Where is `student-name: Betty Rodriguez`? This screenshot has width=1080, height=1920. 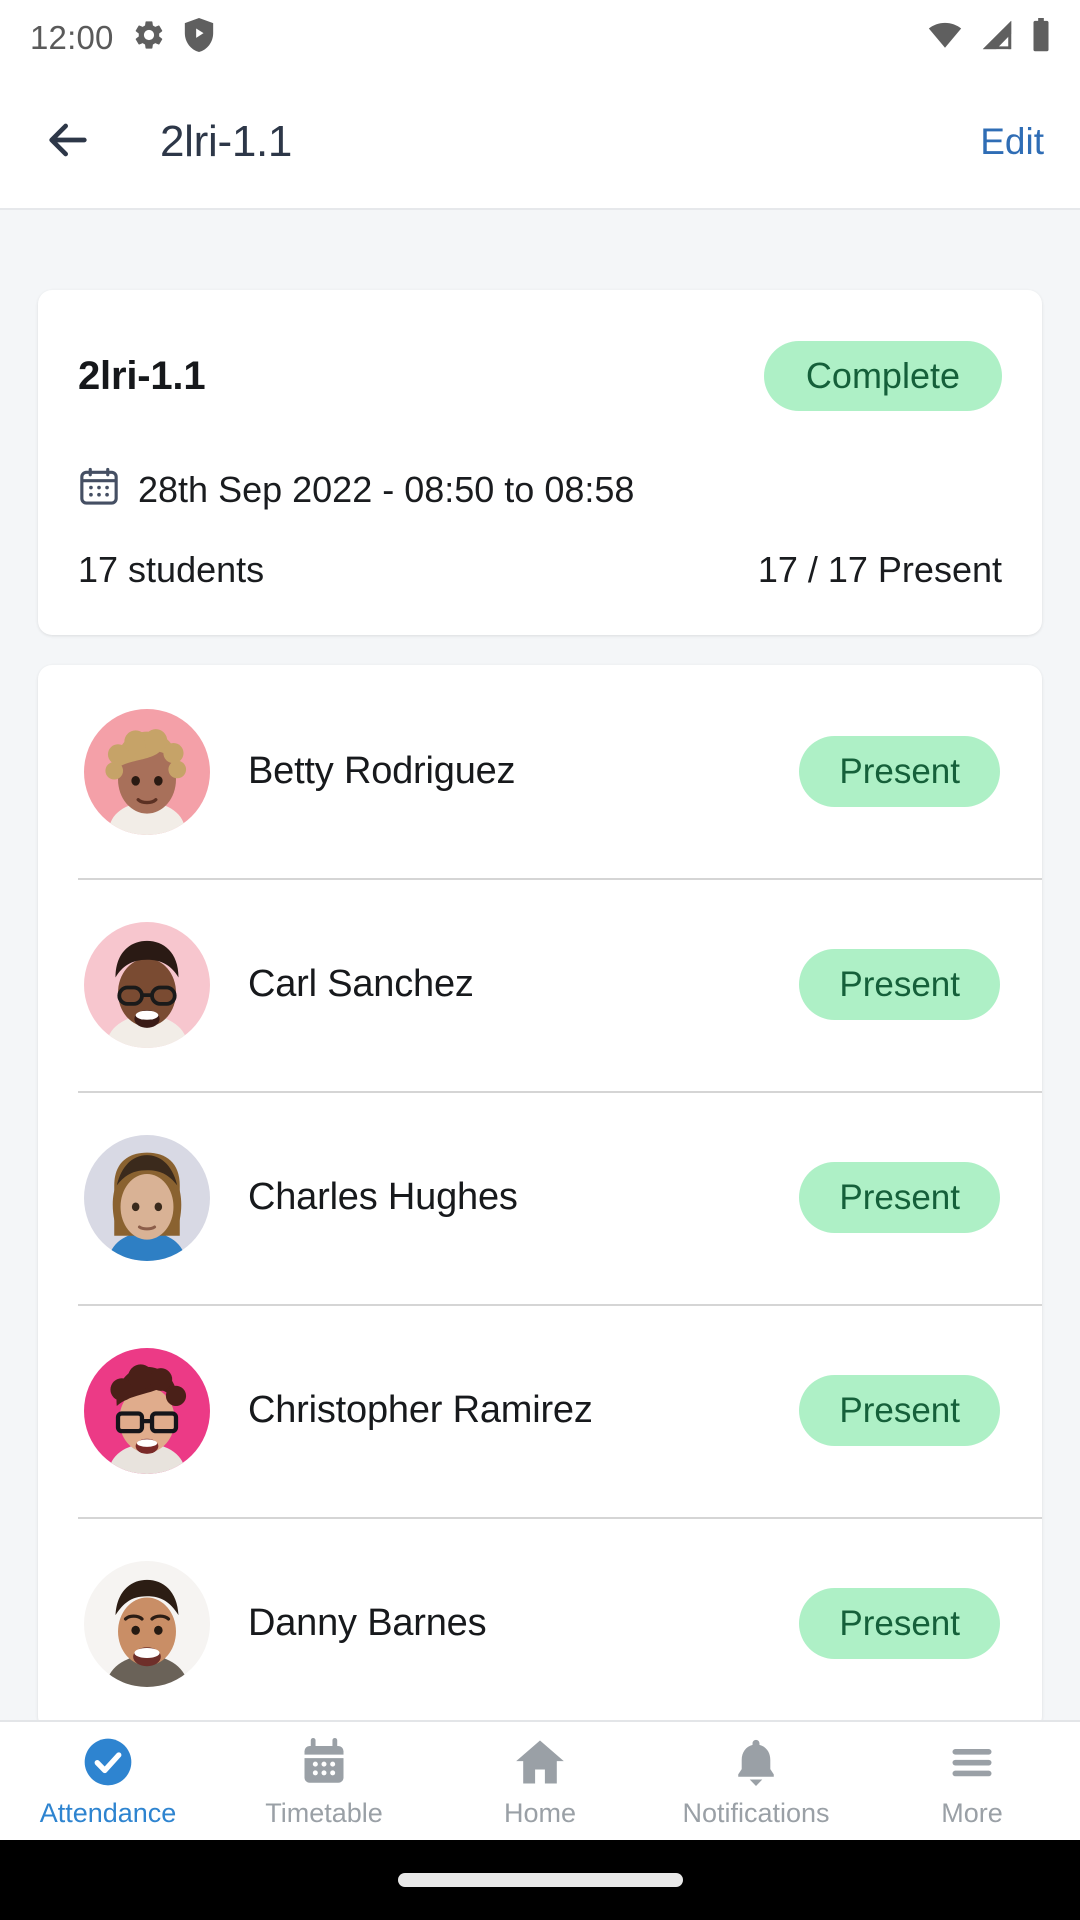 student-name: Betty Rodriguez is located at coordinates (382, 771).